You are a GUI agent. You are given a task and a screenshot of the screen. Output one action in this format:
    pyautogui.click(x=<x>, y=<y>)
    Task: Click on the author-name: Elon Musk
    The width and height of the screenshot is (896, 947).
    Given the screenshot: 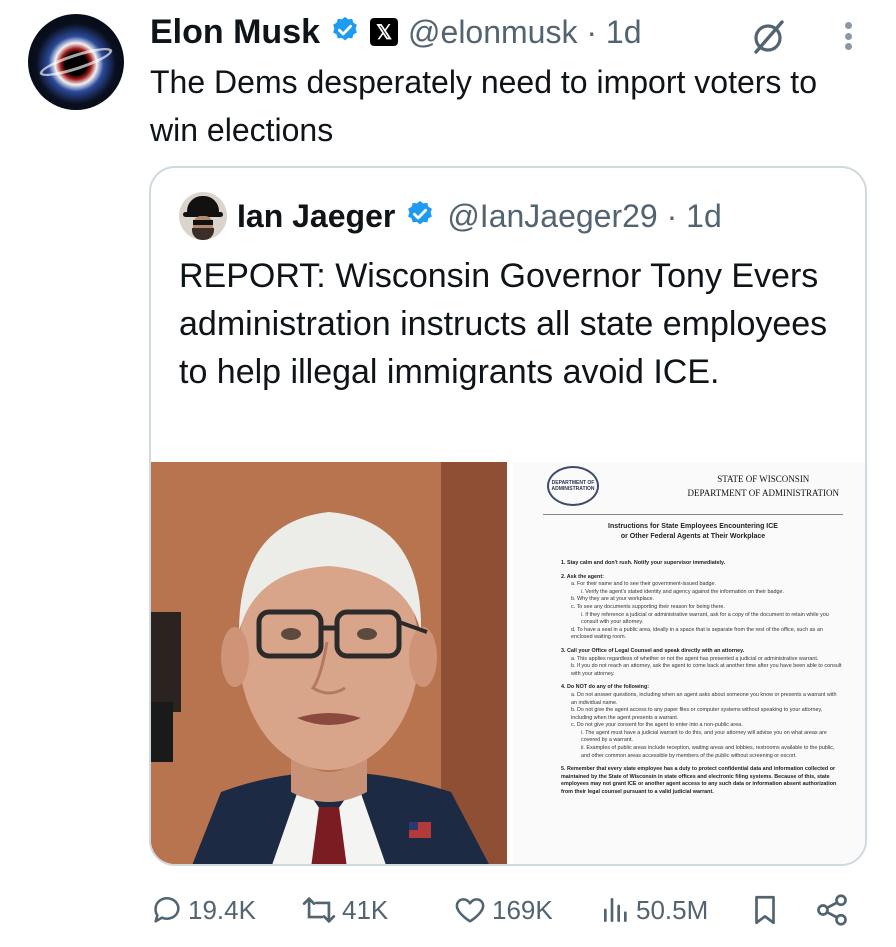 What is the action you would take?
    pyautogui.click(x=235, y=32)
    